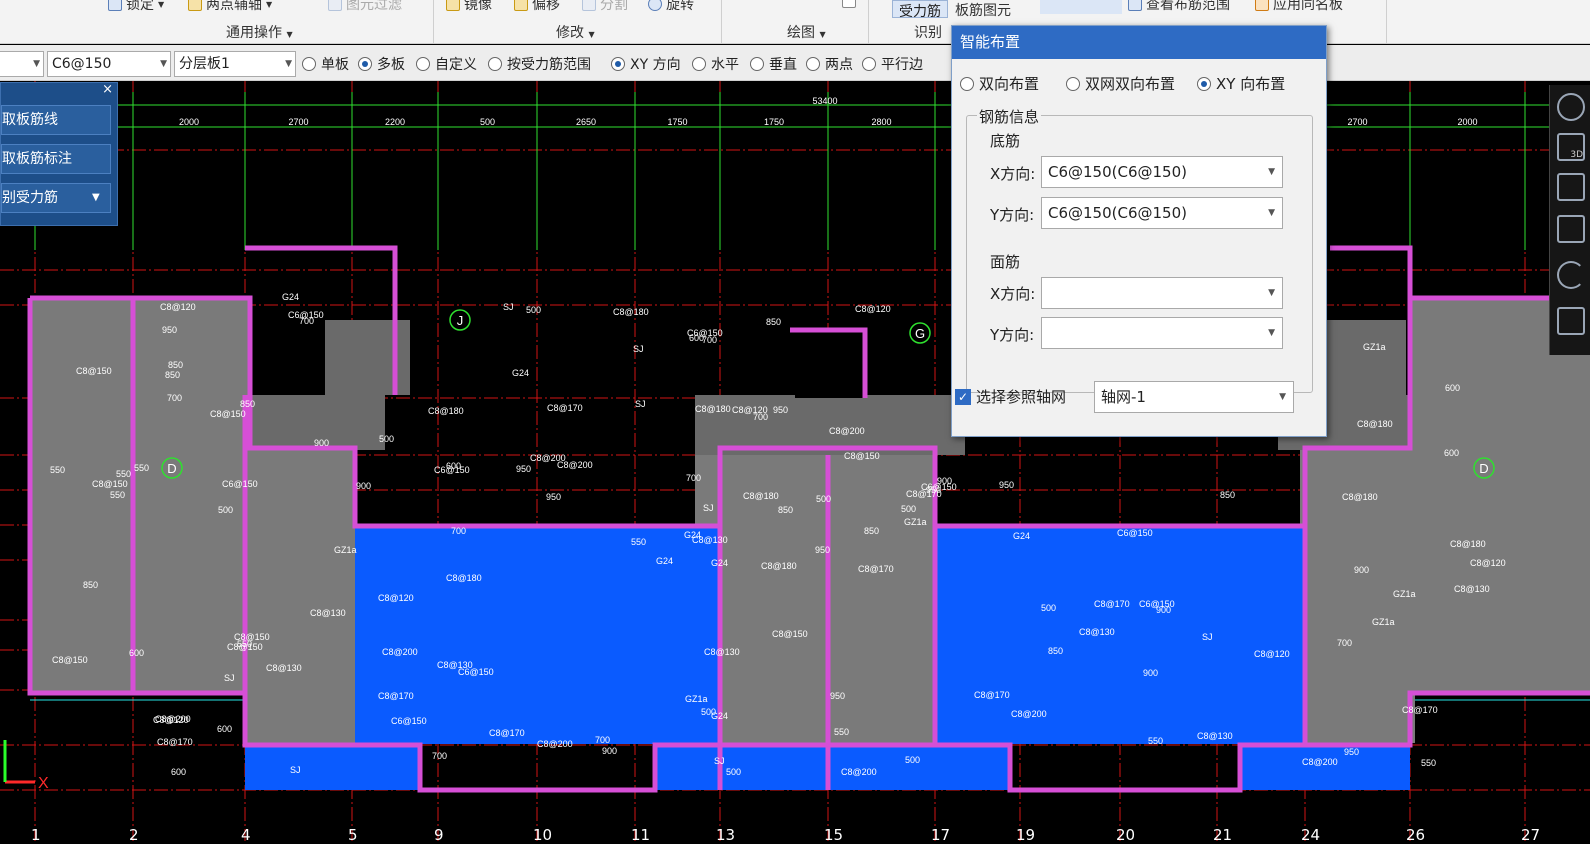 The height and width of the screenshot is (844, 1590). I want to click on type-combo: ▼, so click(22, 64).